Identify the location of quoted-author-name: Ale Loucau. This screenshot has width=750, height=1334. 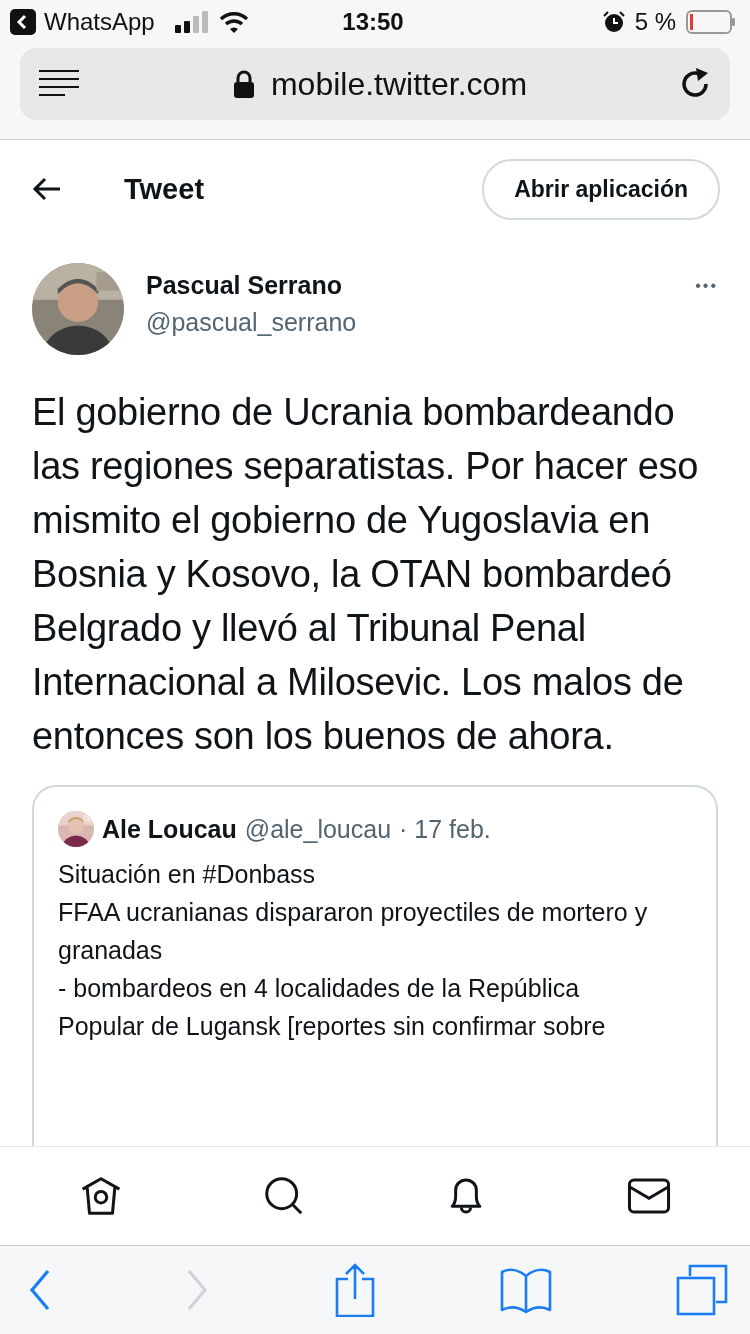
(169, 829).